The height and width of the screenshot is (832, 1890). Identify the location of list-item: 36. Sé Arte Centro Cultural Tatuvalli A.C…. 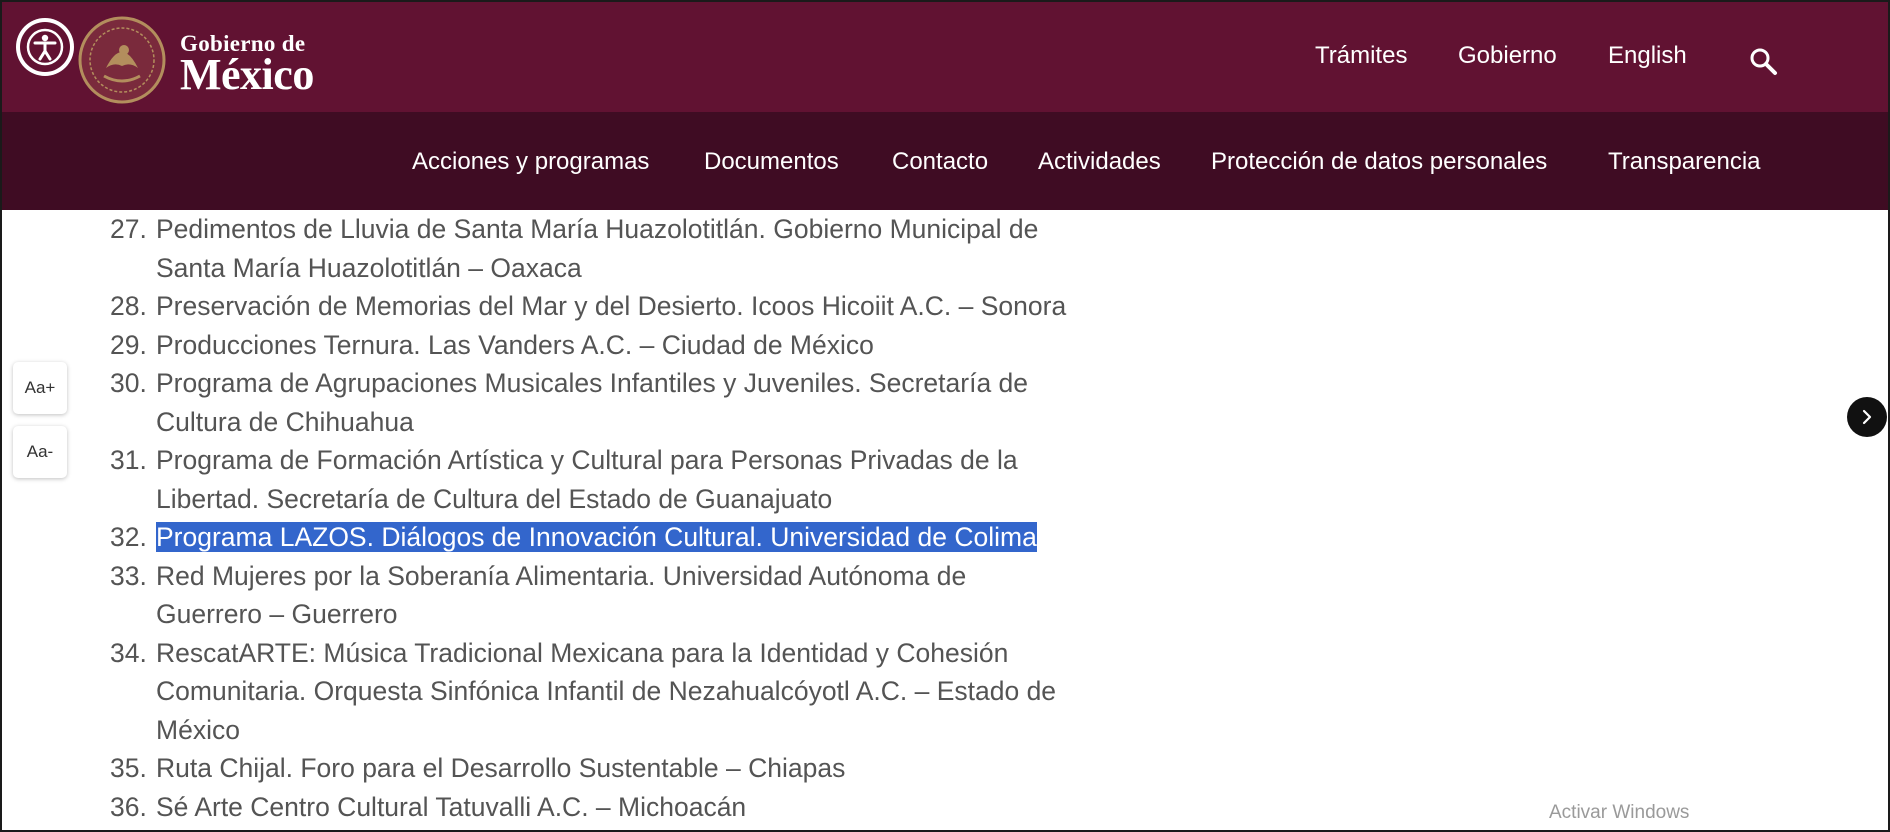
(590, 807).